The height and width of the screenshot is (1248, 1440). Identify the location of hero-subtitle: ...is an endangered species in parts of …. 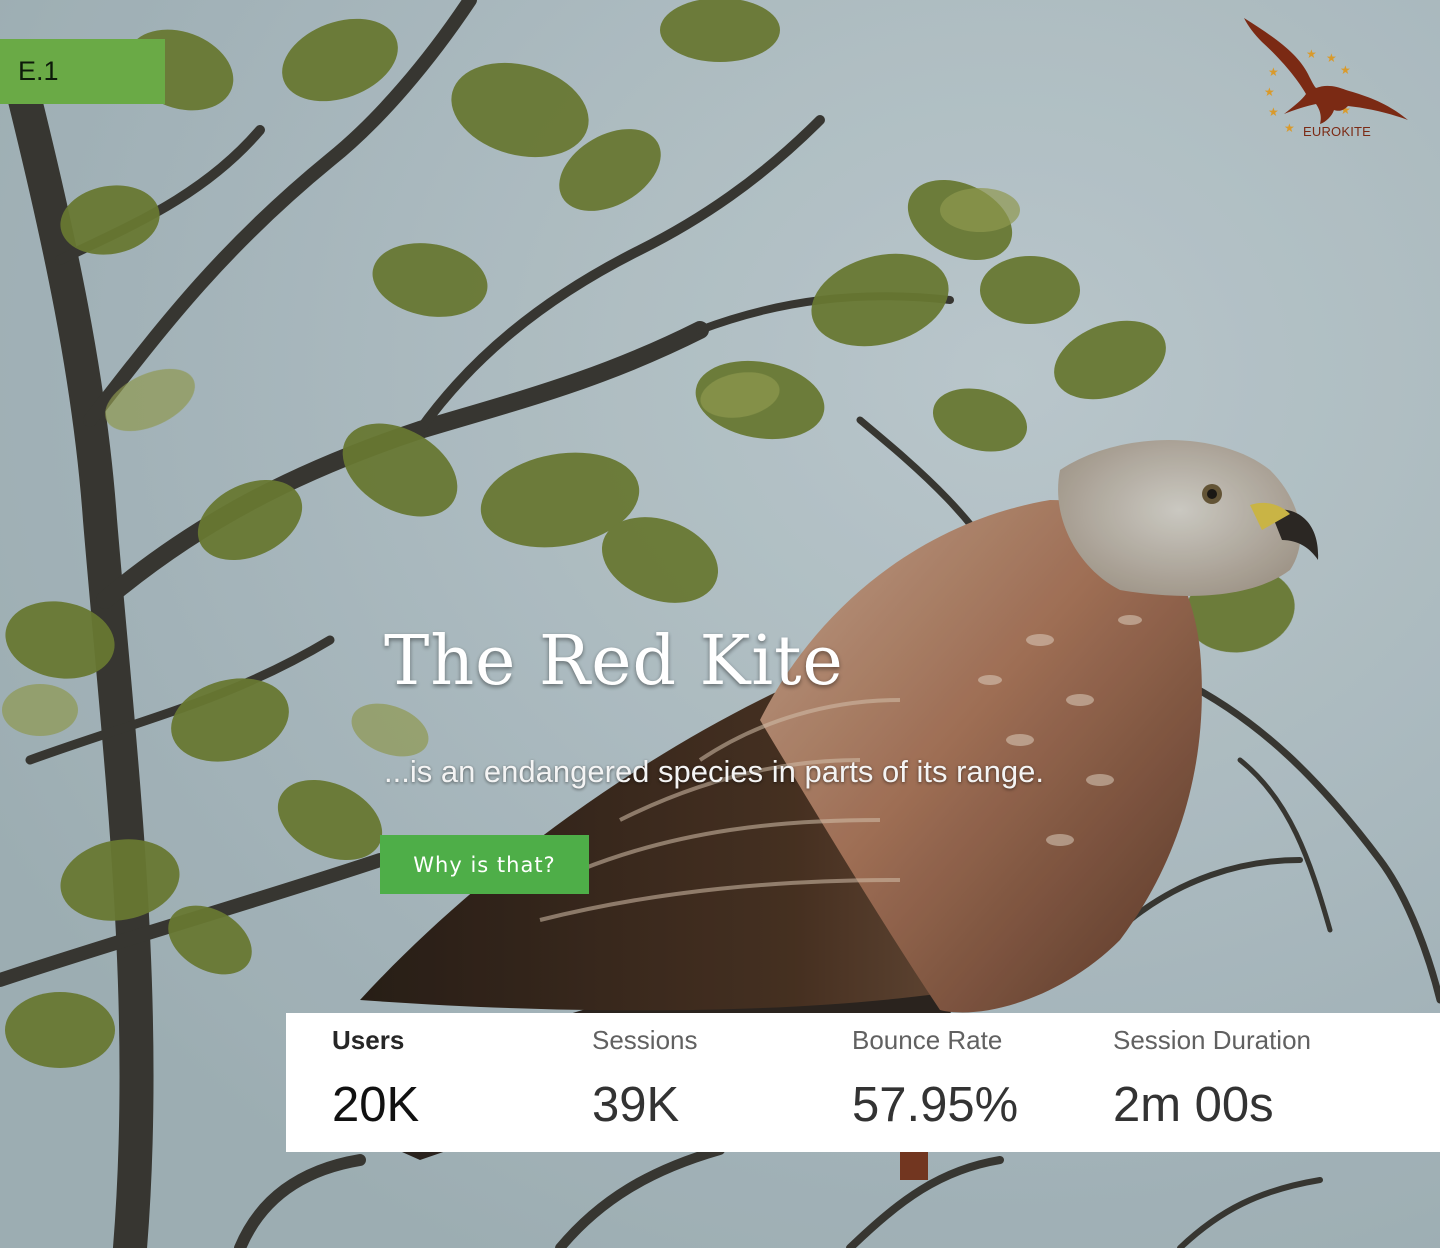
(714, 771).